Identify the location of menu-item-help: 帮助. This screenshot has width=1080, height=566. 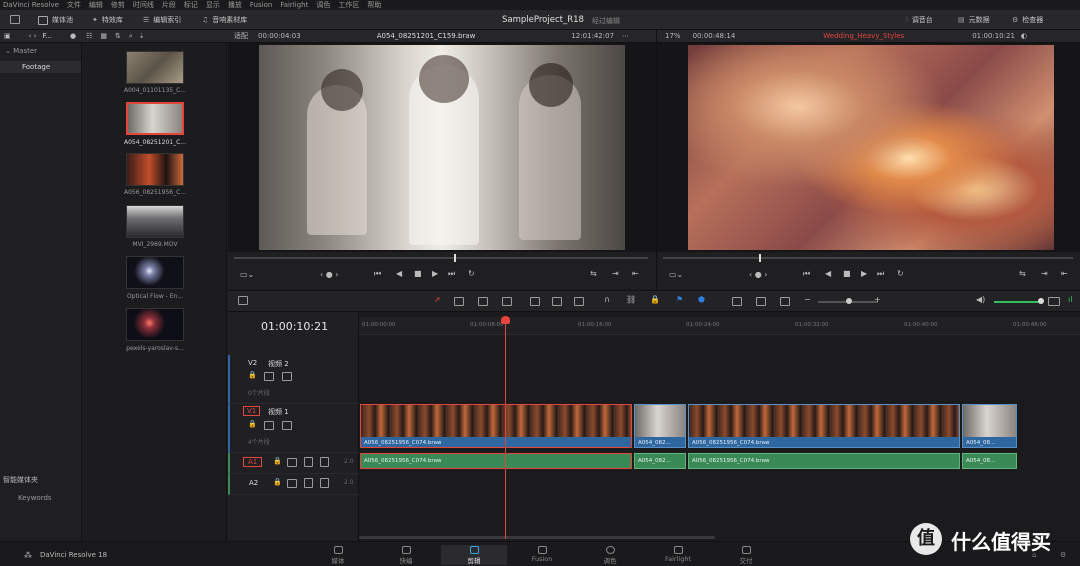
(374, 5).